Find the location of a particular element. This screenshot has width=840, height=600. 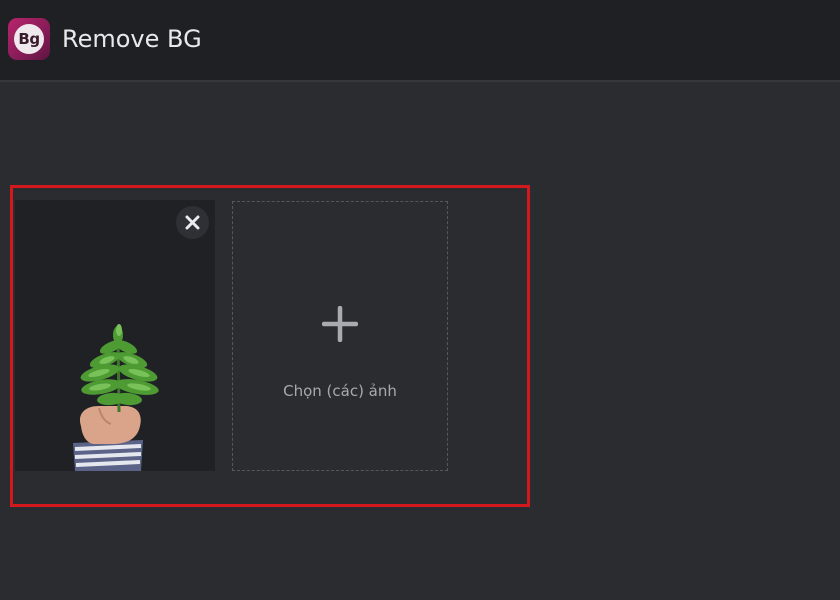

remove-image-button is located at coordinates (192, 222).